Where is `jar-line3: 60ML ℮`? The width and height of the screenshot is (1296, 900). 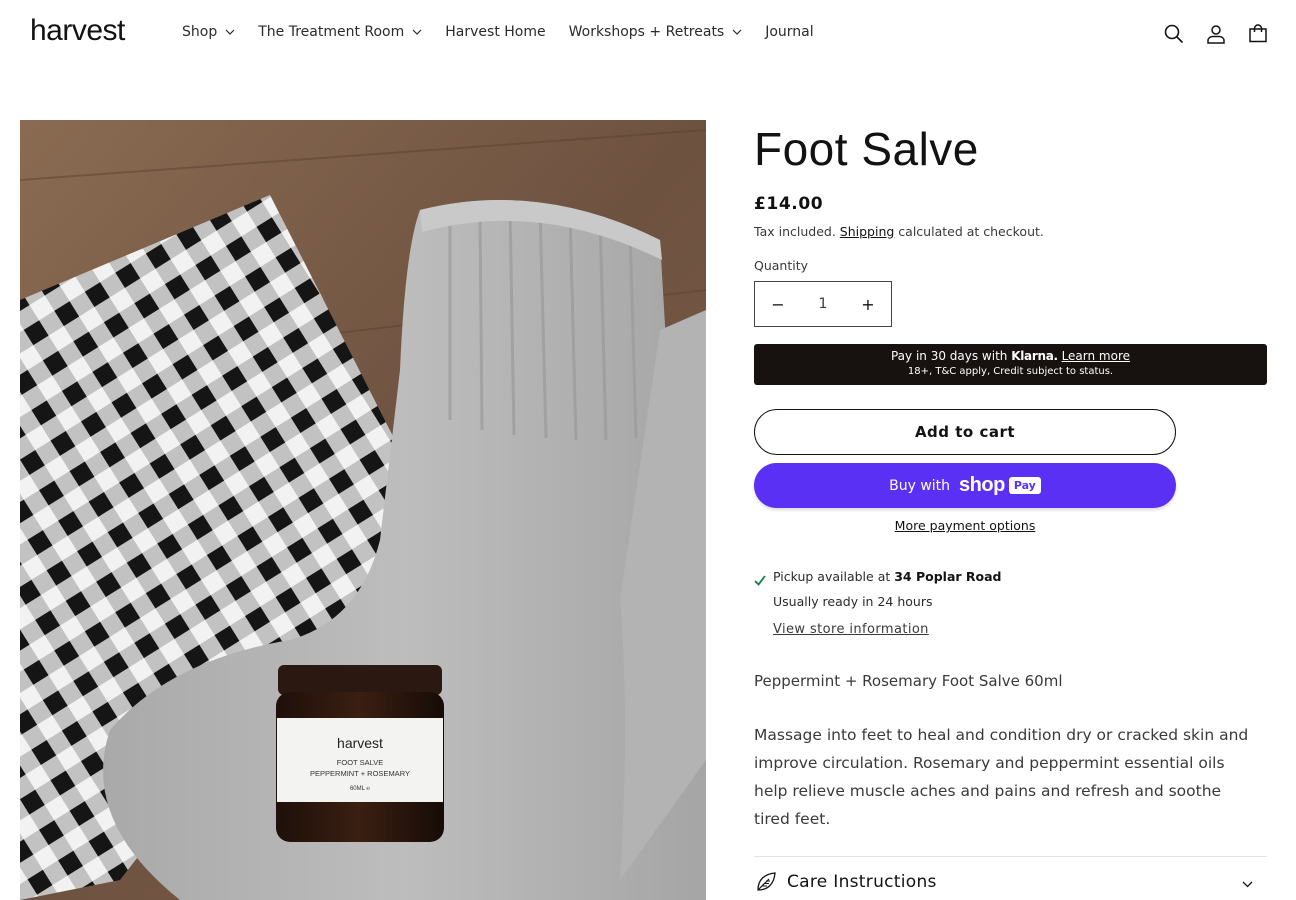
jar-line3: 60ML ℮ is located at coordinates (360, 789).